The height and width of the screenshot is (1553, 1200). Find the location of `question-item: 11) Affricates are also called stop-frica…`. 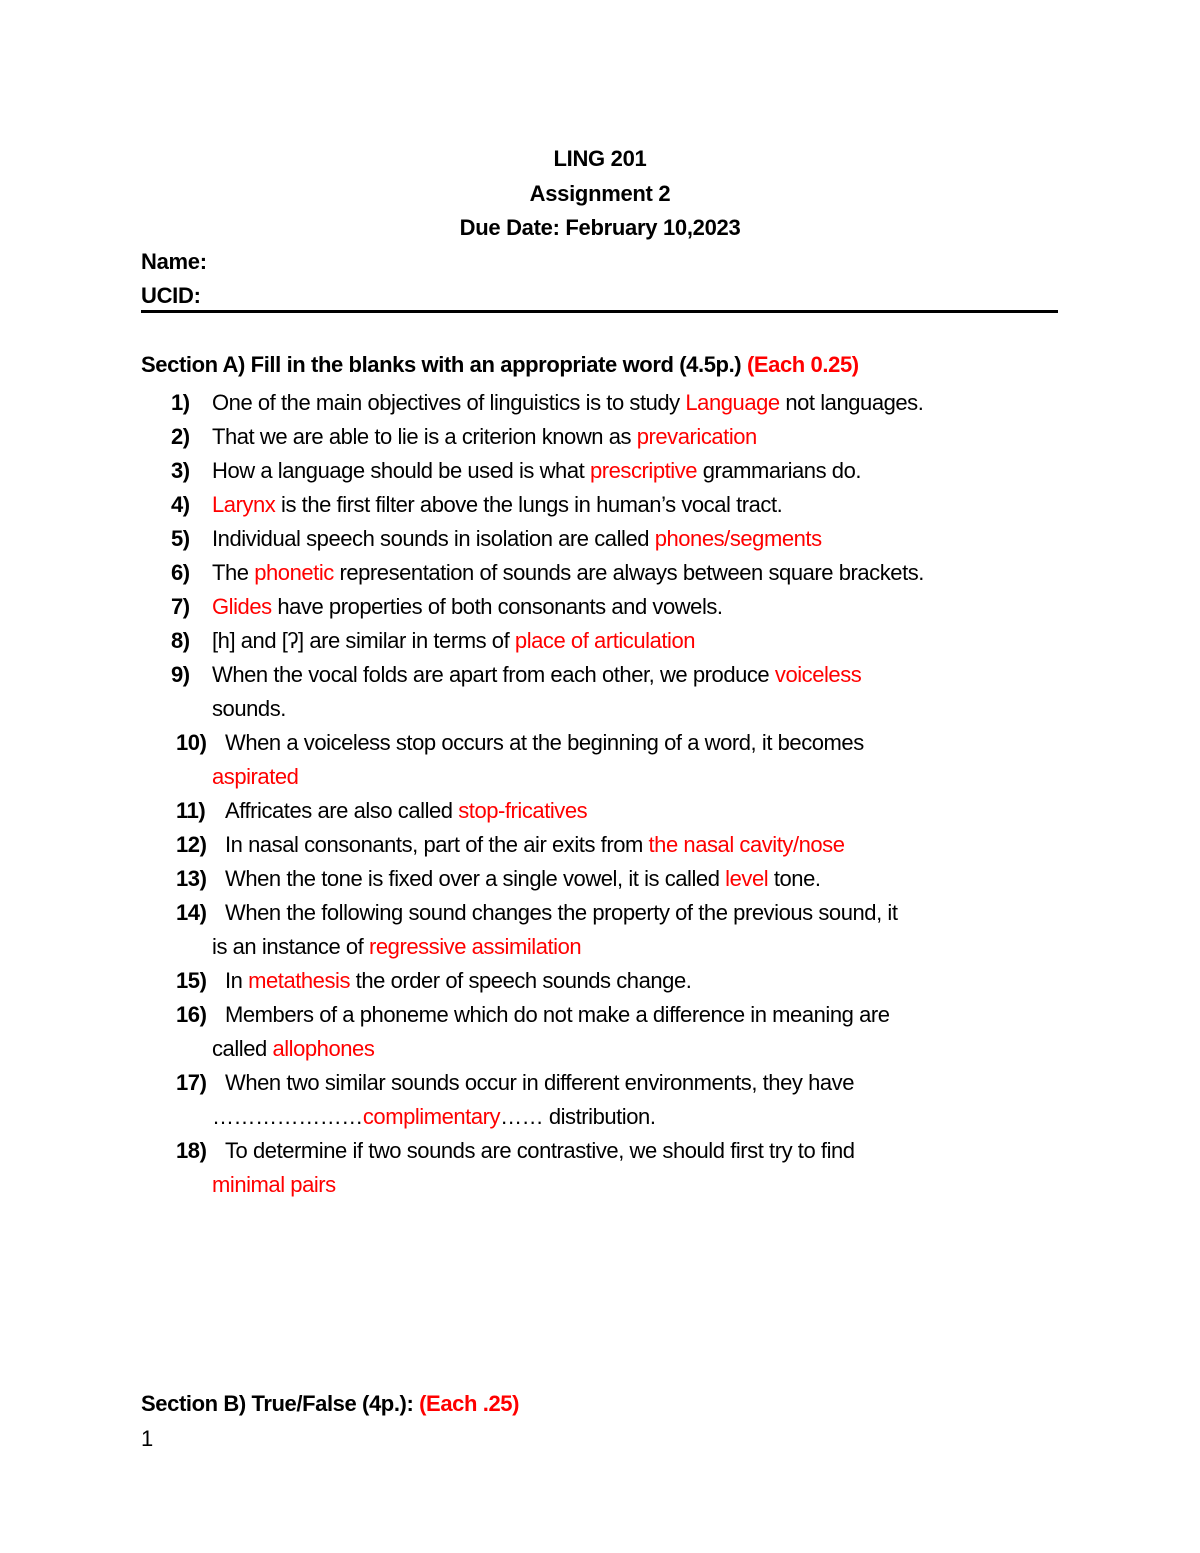

question-item: 11) Affricates are also called stop-frica… is located at coordinates (606, 811).